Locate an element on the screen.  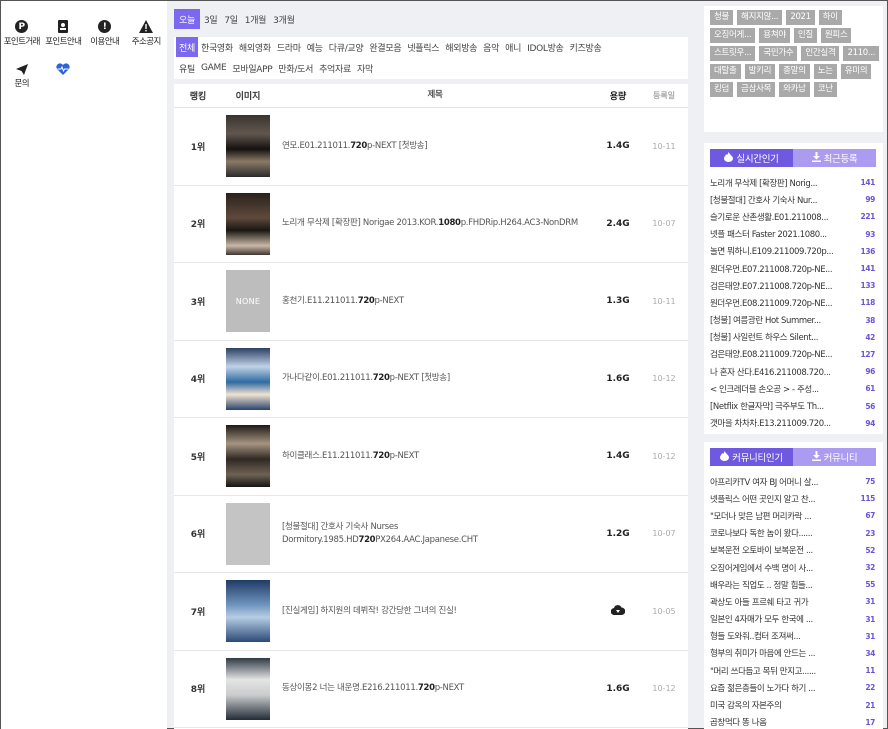
list-item: 아프리카TV 여자 BJ 어머니 살... 75 is located at coordinates (792, 481).